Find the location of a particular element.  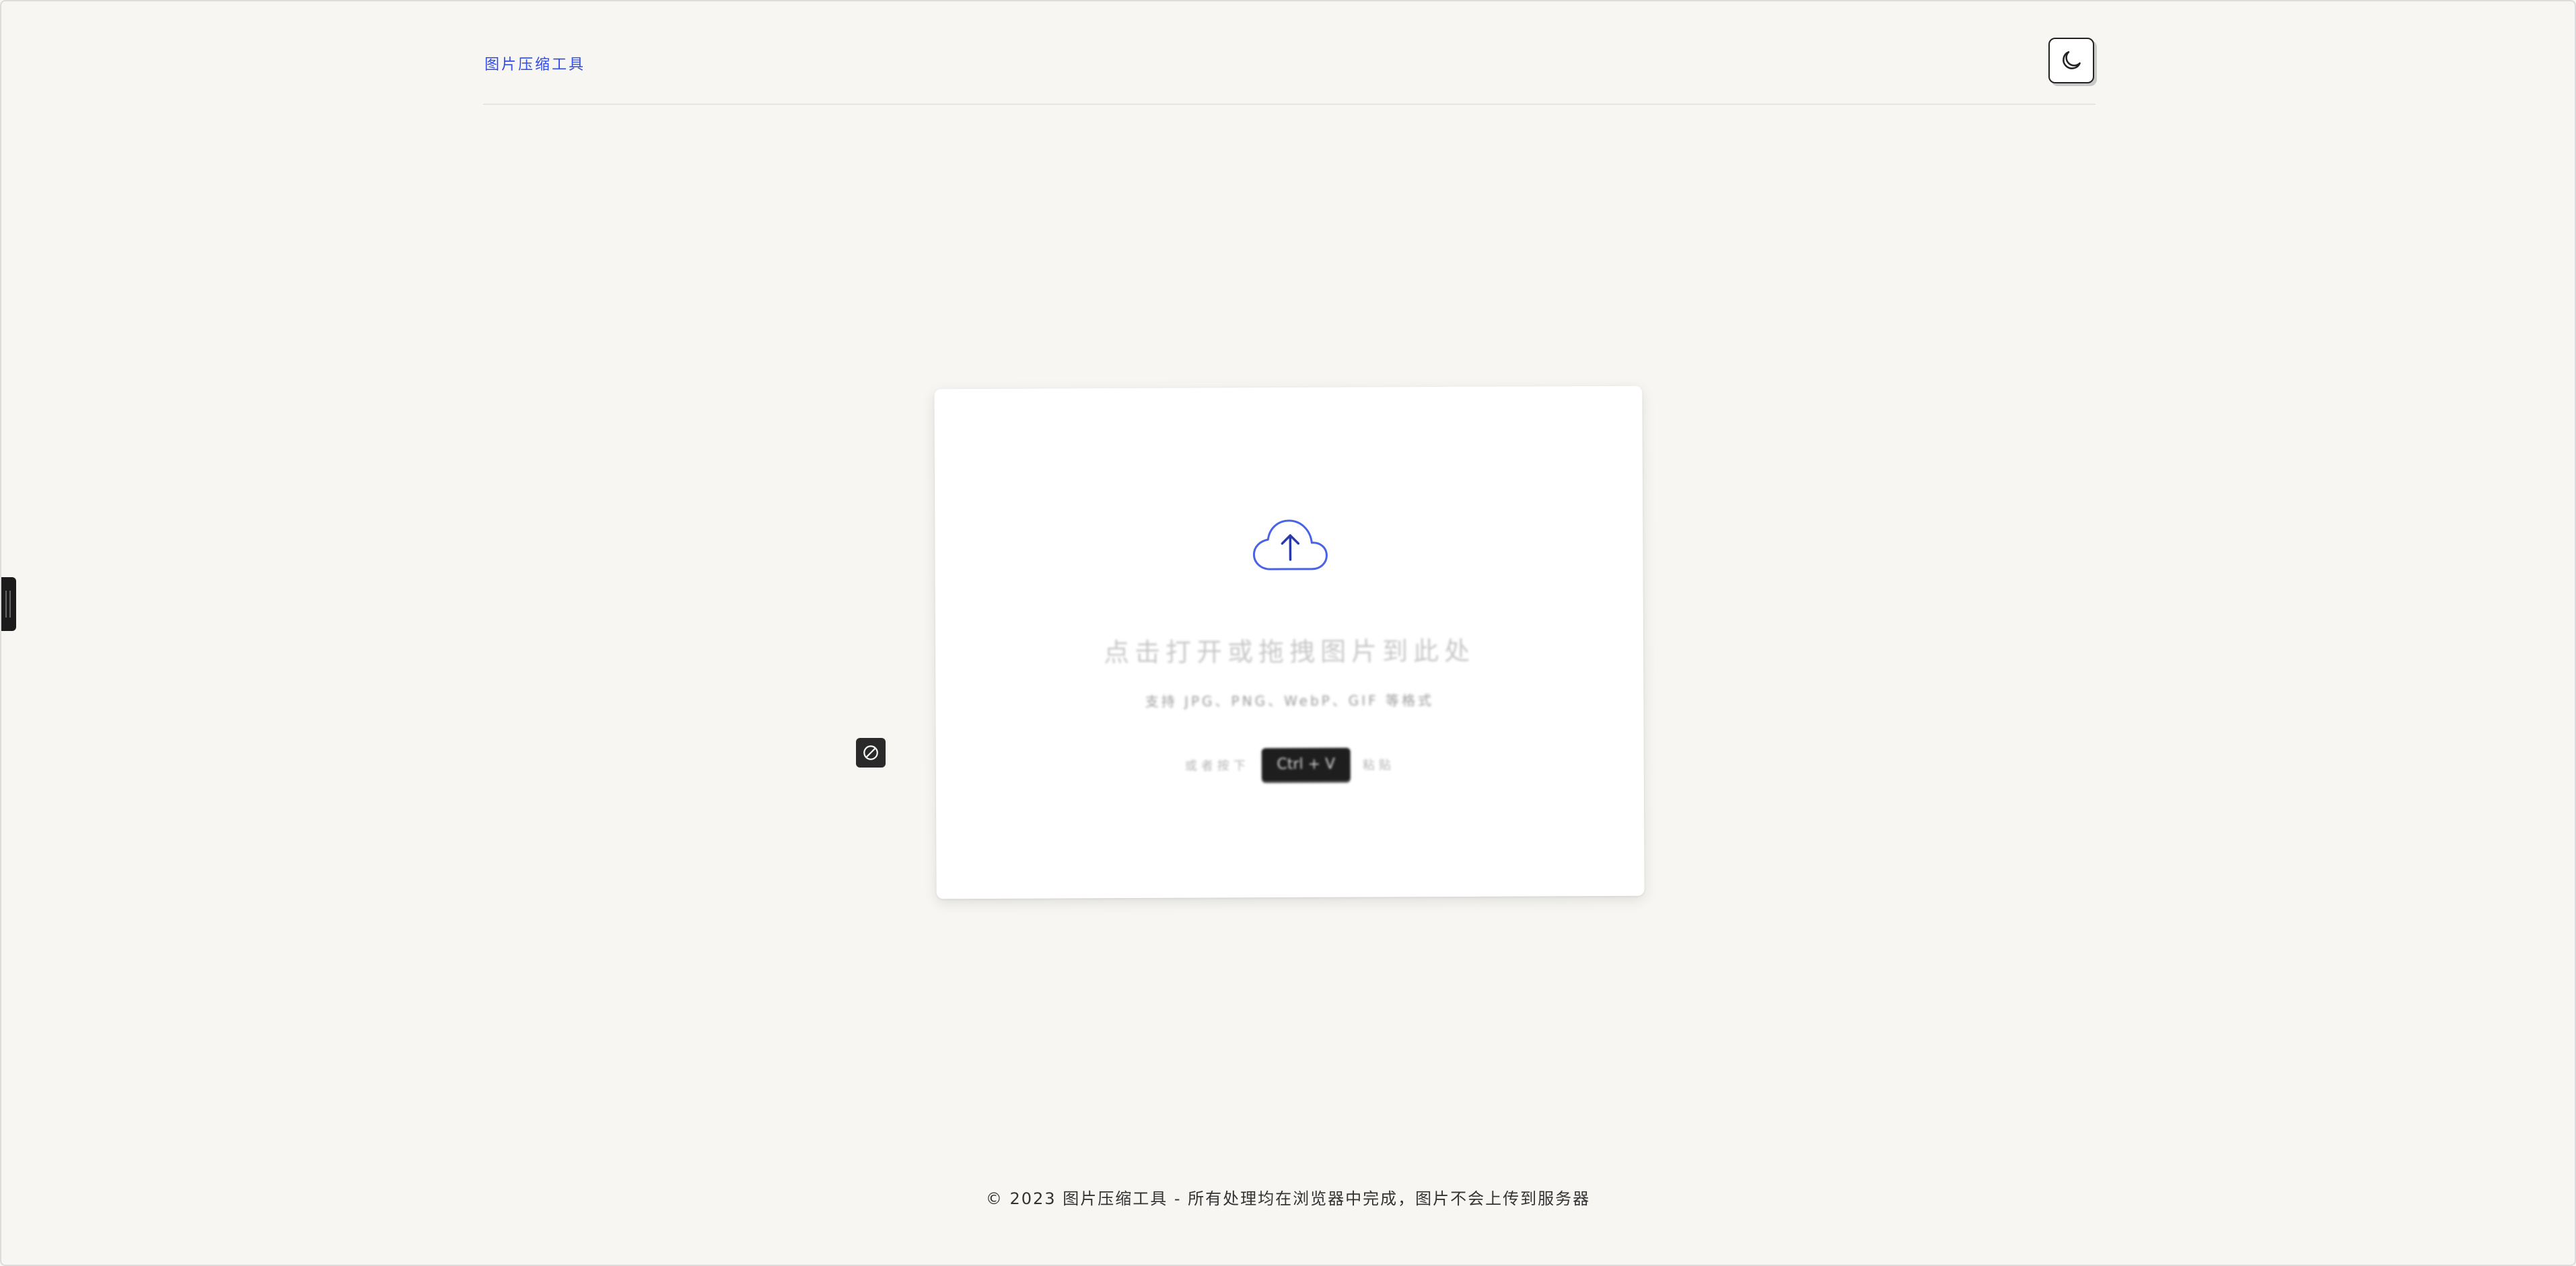

theme-toggle-button is located at coordinates (2071, 60).